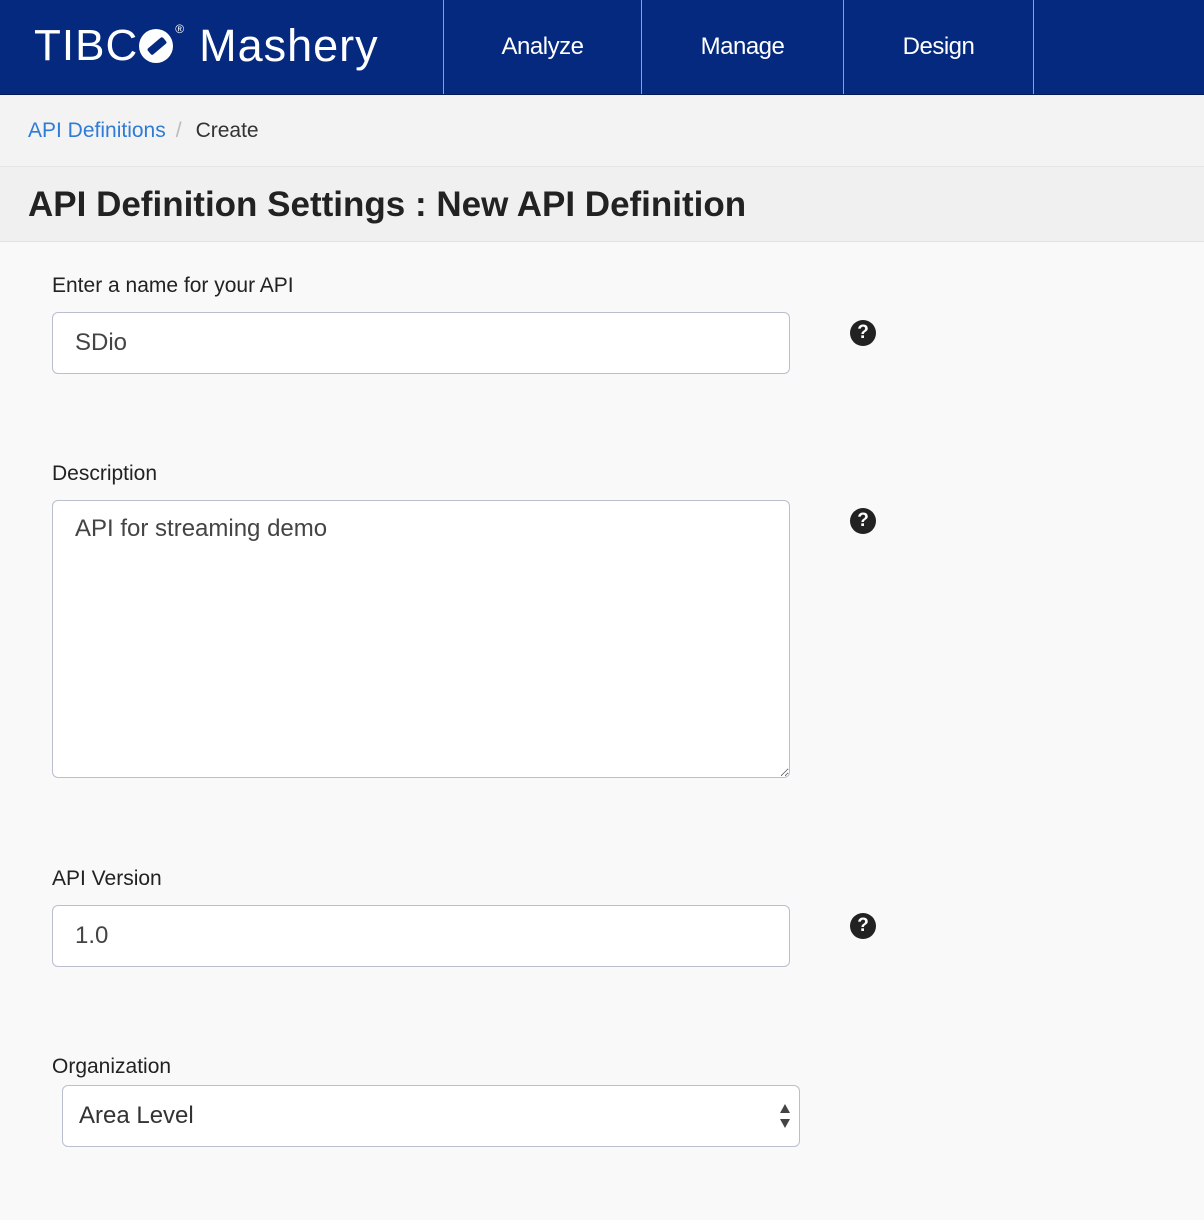 The height and width of the screenshot is (1220, 1204). I want to click on description-help-icon: ?, so click(863, 521).